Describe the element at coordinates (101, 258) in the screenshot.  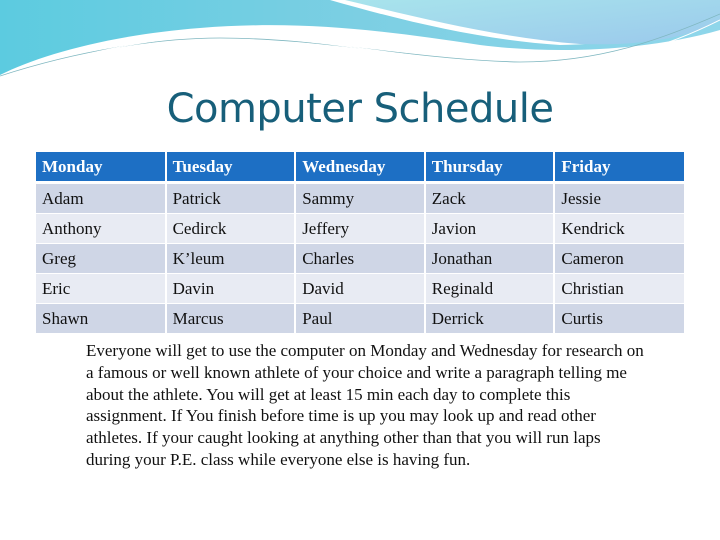
I see `table-cell: Greg` at that location.